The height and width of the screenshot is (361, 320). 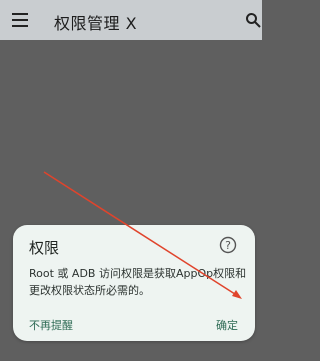 What do you see at coordinates (20, 20) in the screenshot?
I see `menu-icon` at bounding box center [20, 20].